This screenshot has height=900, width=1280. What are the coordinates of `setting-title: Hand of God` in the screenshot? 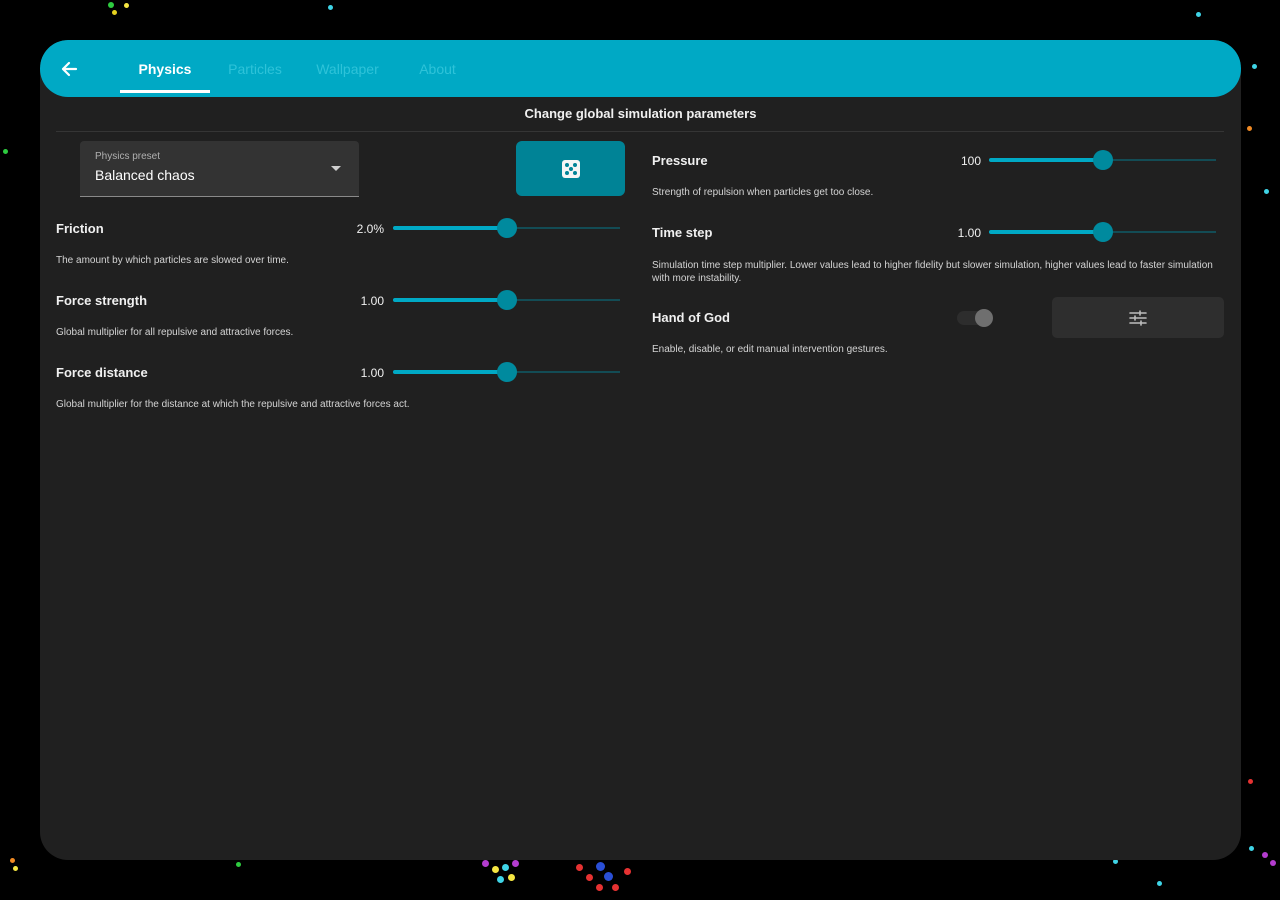 It's located at (691, 317).